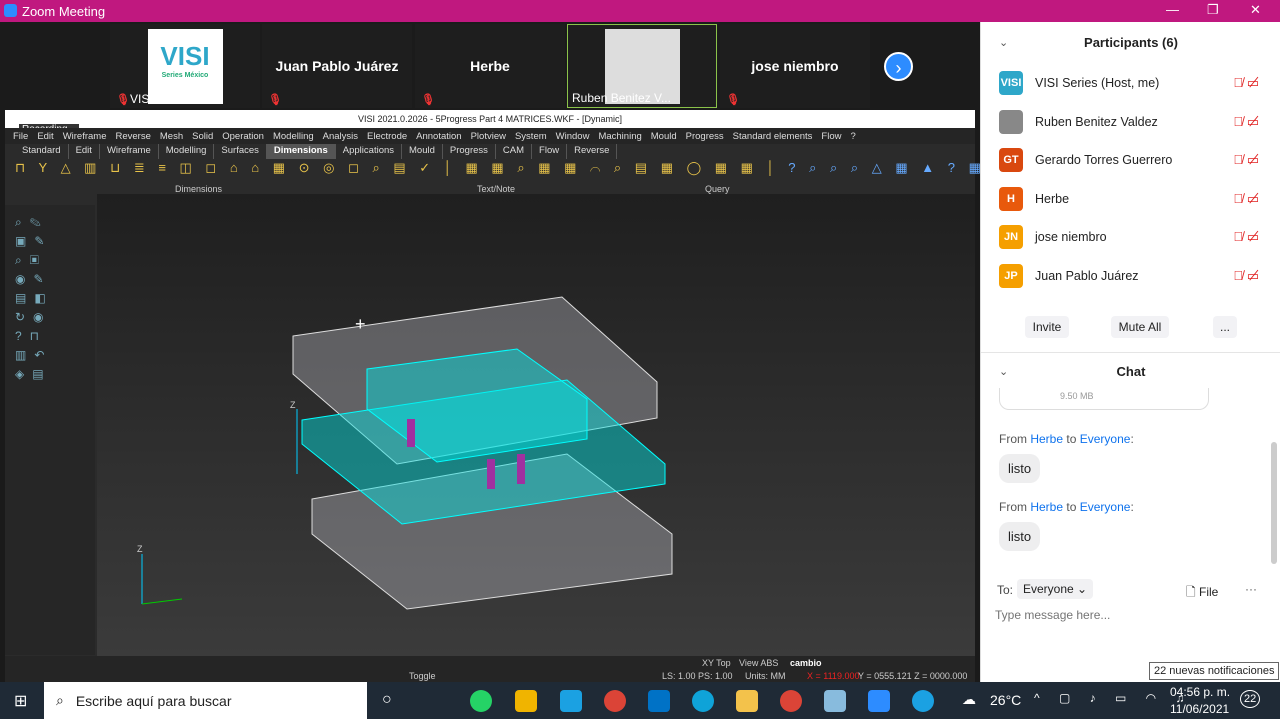 The width and height of the screenshot is (1280, 719). Describe the element at coordinates (705, 136) in the screenshot. I see `menu-item: Progress` at that location.